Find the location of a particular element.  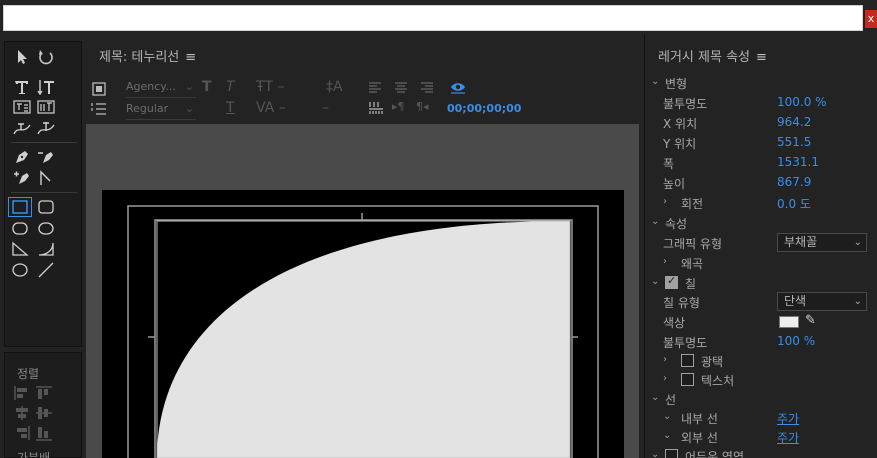

font-style-value: Regular is located at coordinates (147, 108).